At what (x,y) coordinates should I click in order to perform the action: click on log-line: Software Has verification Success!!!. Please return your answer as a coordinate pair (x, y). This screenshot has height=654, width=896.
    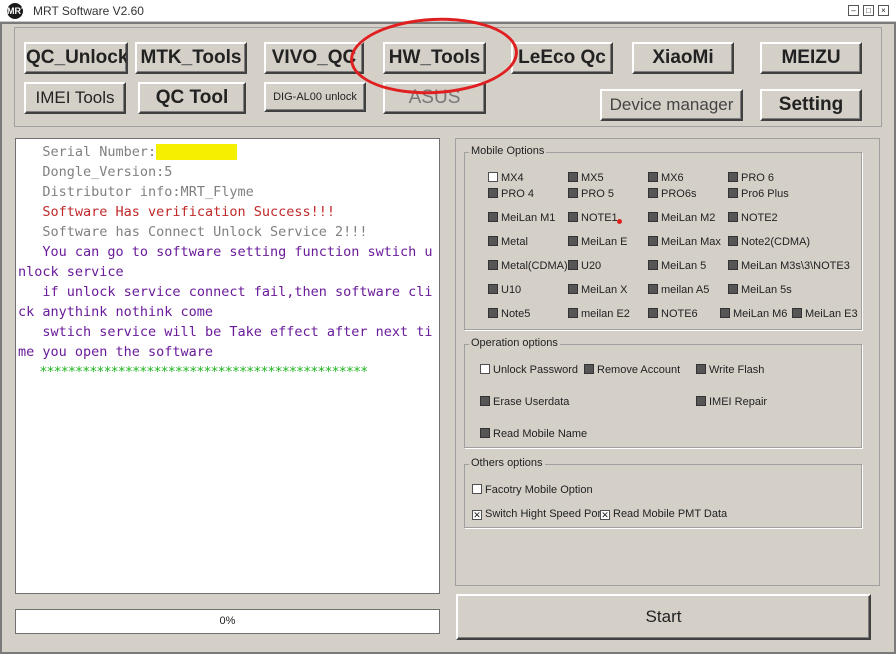
    Looking at the image, I should click on (176, 212).